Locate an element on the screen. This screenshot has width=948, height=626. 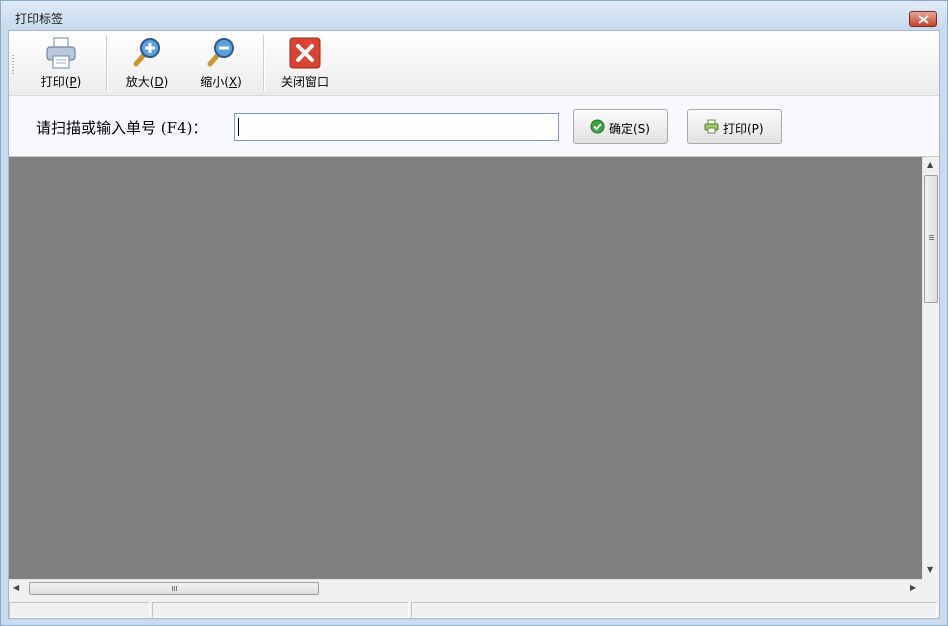
toolbar-grip is located at coordinates (13, 65).